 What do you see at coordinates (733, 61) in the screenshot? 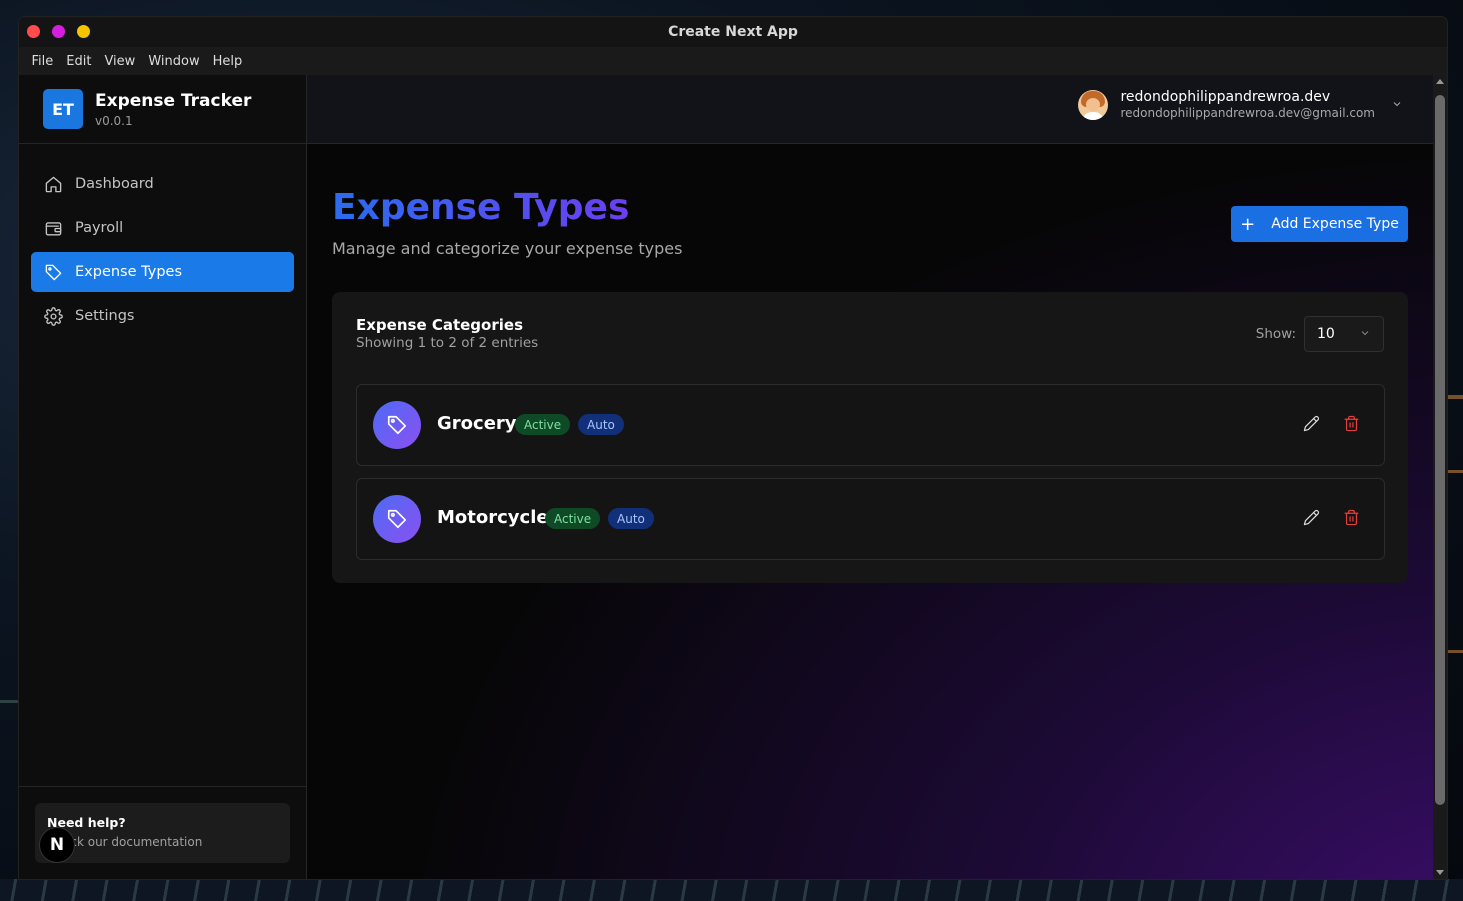
I see `menu-bar: File Edit View Window Help` at bounding box center [733, 61].